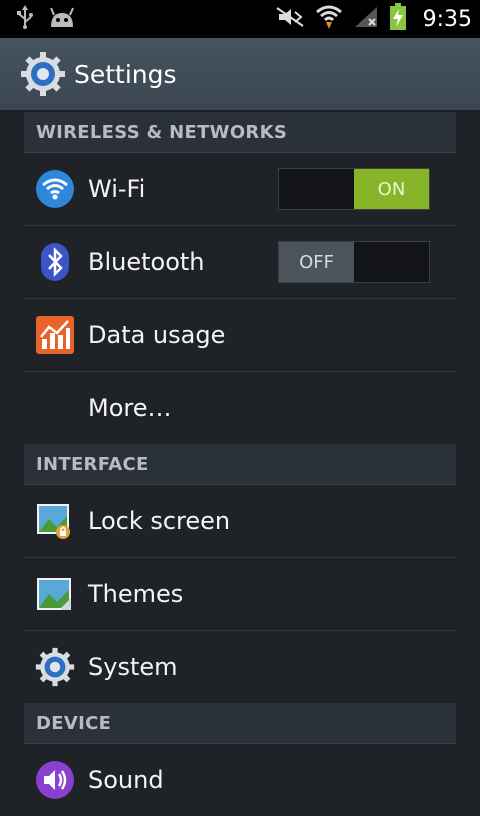 The image size is (480, 816). What do you see at coordinates (240, 335) in the screenshot?
I see `setting-item-data-usage: Data usage` at bounding box center [240, 335].